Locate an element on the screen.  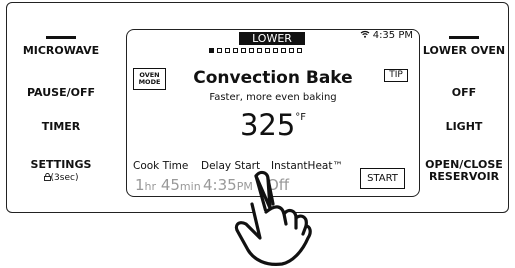
light-button: LIGHT is located at coordinates (464, 127).